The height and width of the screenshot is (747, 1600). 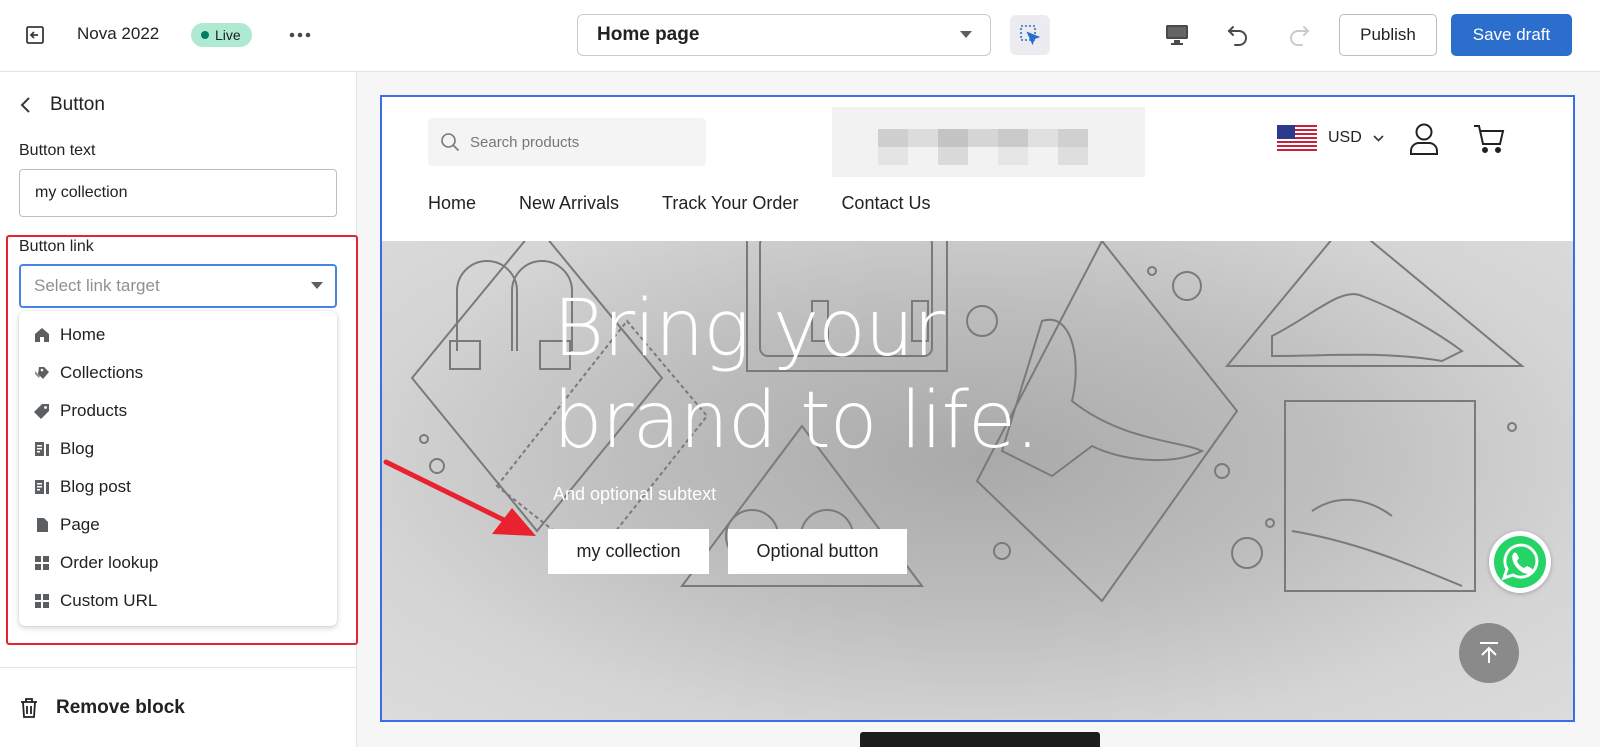 What do you see at coordinates (118, 33) in the screenshot?
I see `store-name: Nova 2022` at bounding box center [118, 33].